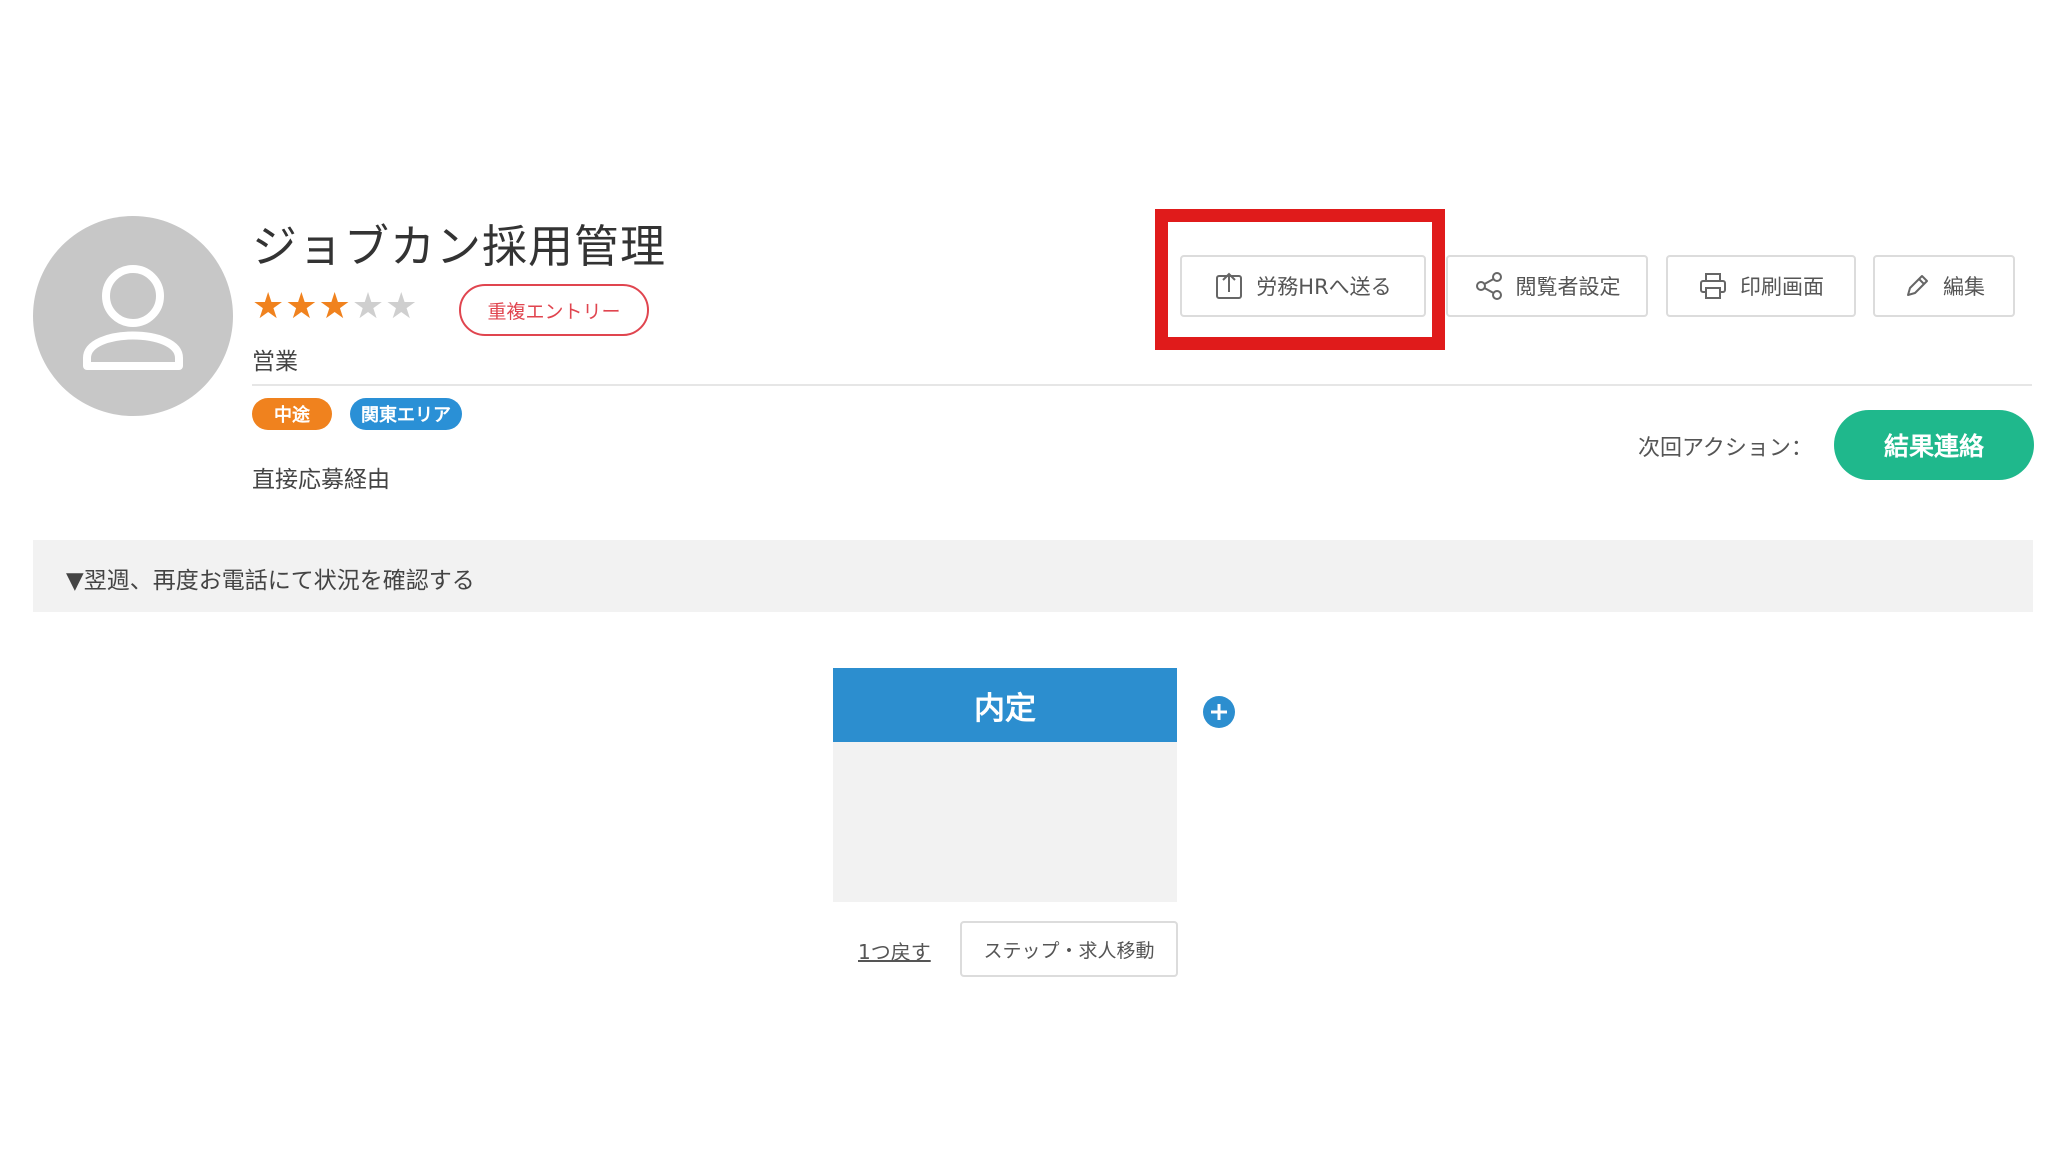 The height and width of the screenshot is (1164, 2048). I want to click on duplicate-entry-badge: 重複エントリー, so click(554, 310).